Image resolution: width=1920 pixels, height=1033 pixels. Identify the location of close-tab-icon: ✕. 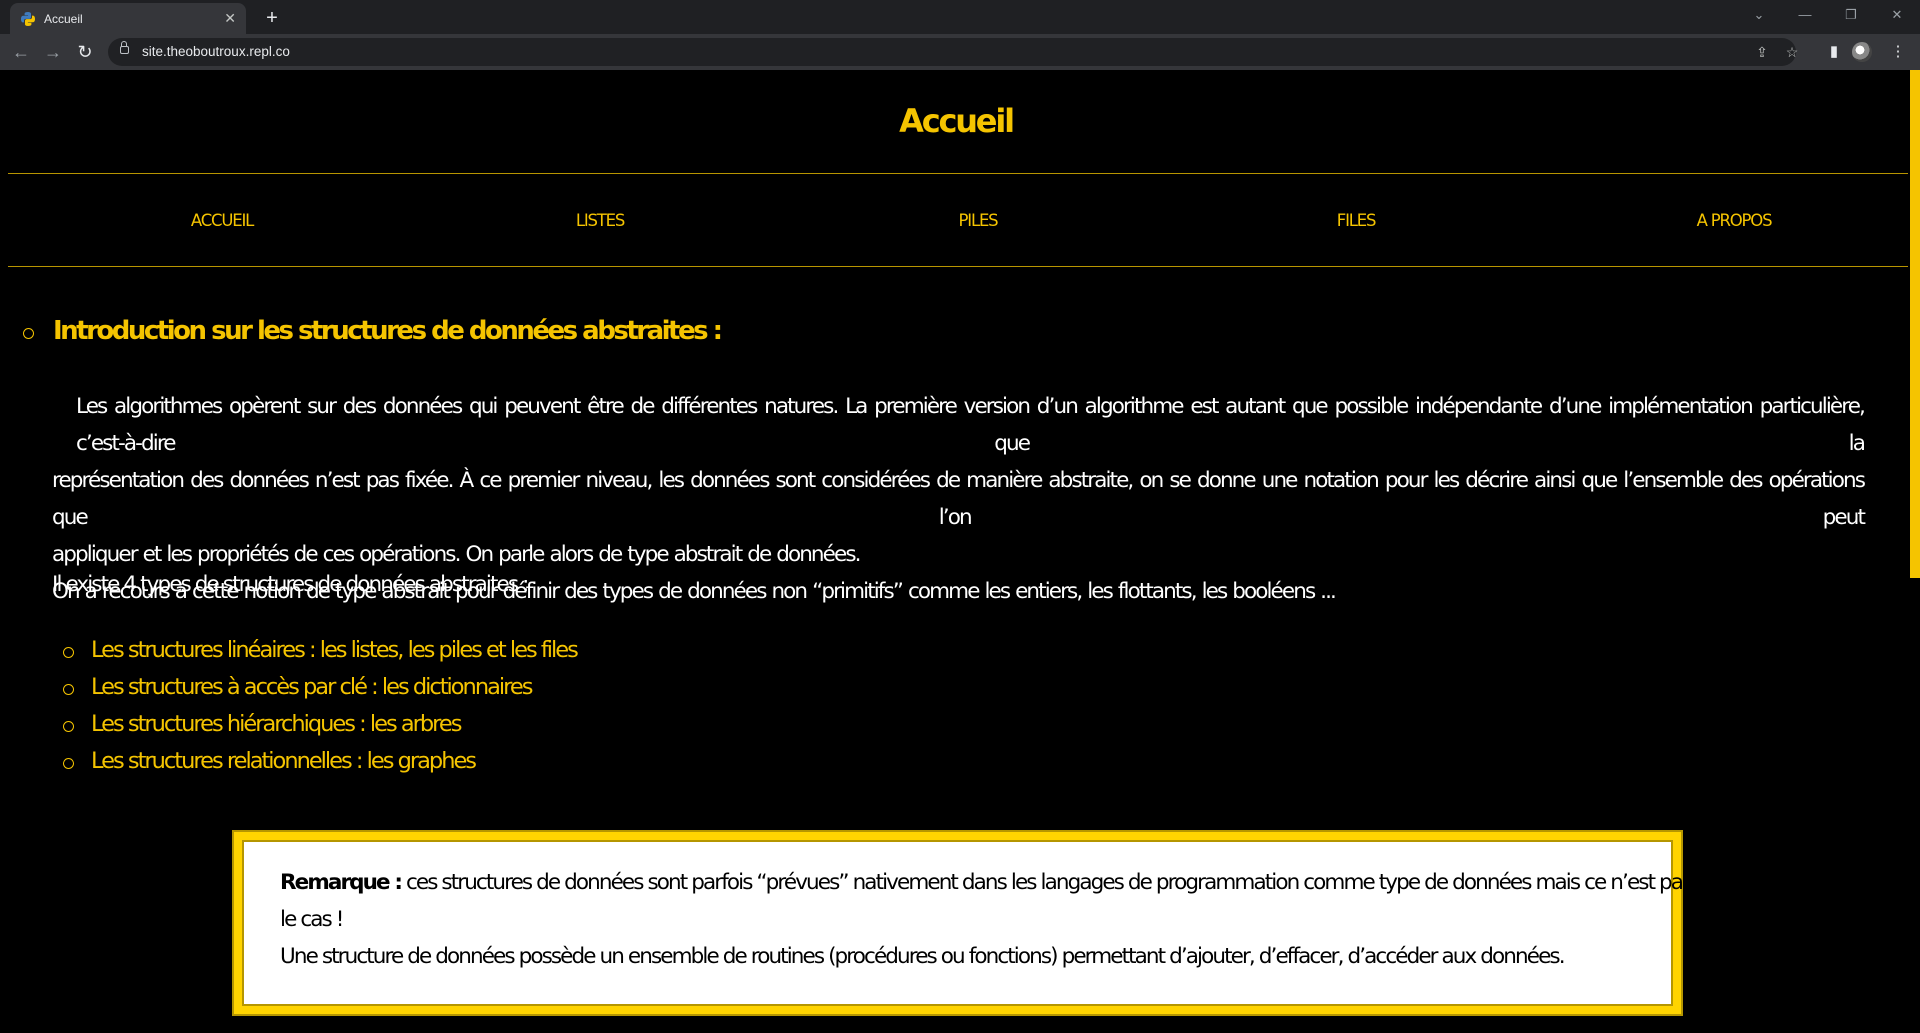
(230, 18).